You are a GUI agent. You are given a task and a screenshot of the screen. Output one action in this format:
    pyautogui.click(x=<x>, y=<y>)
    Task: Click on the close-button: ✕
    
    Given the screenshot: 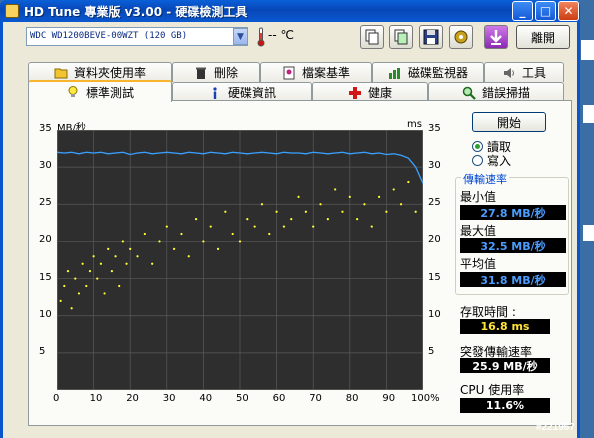 What is the action you would take?
    pyautogui.click(x=568, y=11)
    